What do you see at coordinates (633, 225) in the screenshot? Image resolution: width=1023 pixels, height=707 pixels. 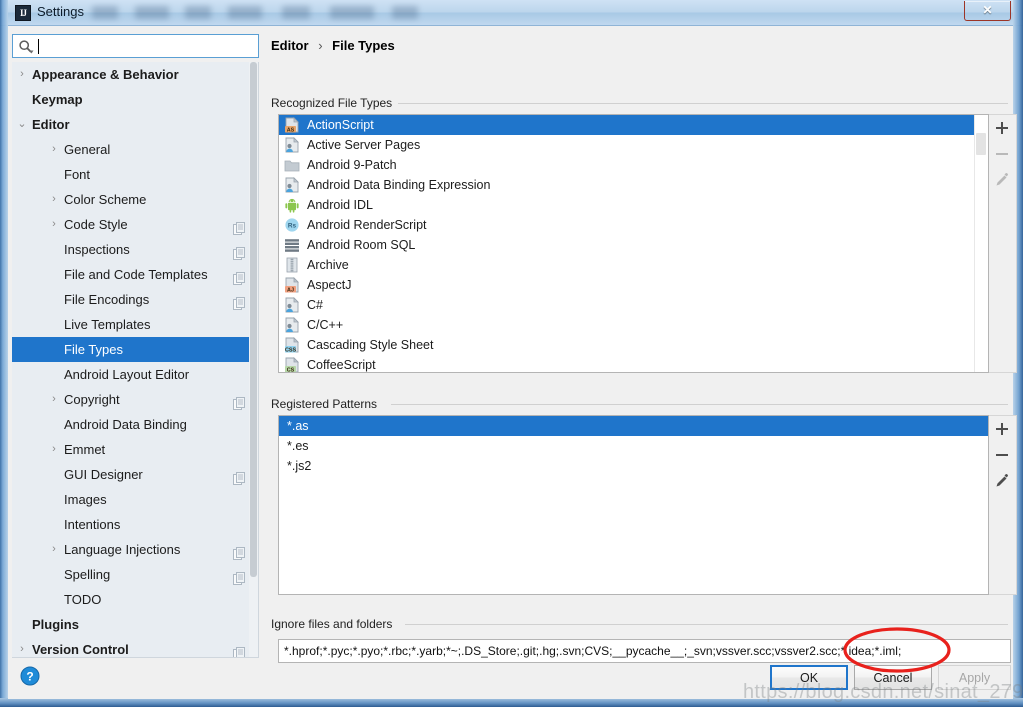 I see `file-type-row: Rs Android RenderScript` at bounding box center [633, 225].